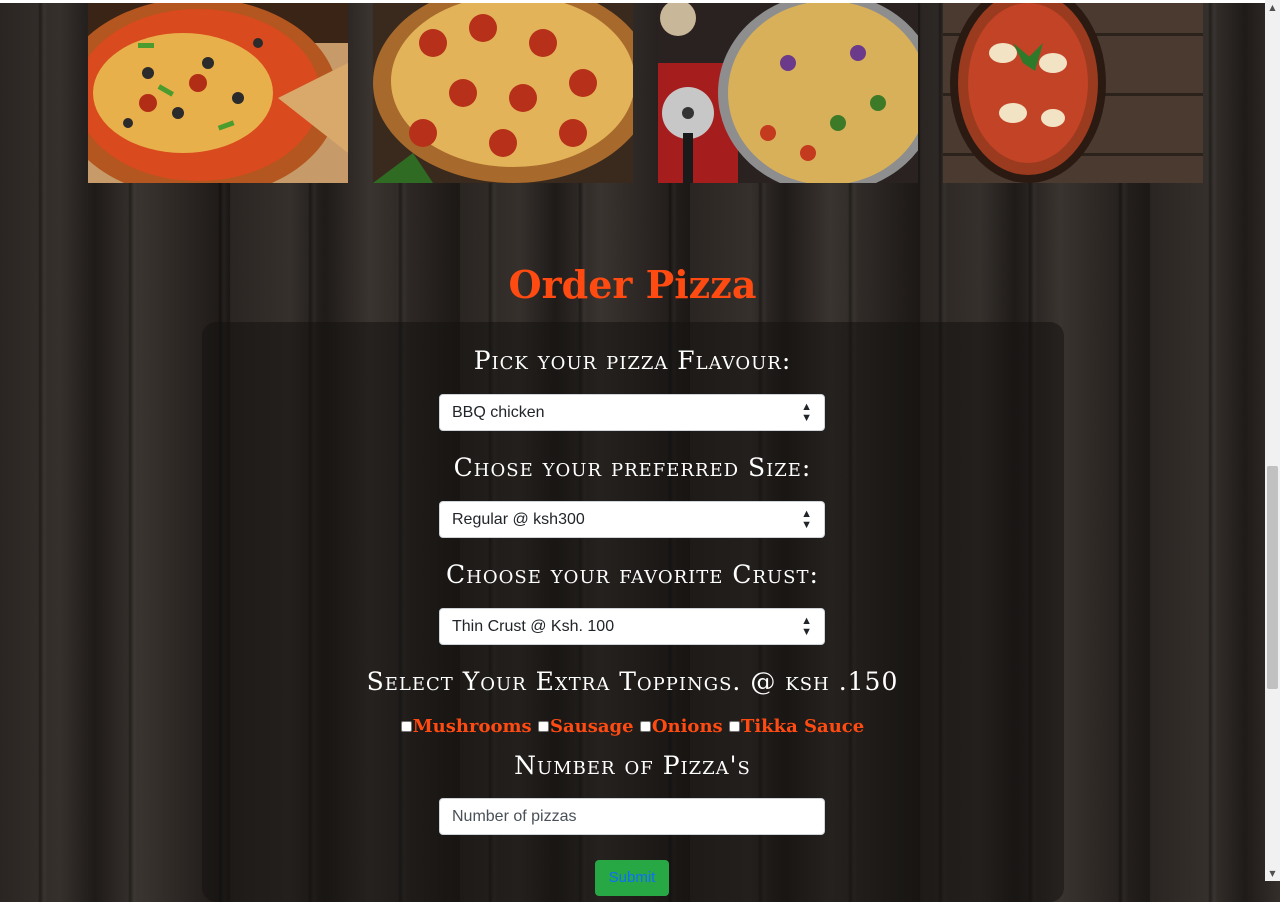 This screenshot has width=1280, height=902. What do you see at coordinates (632, 519) in the screenshot?
I see `size-select: Regular @ ksh300 ▲ ▼` at bounding box center [632, 519].